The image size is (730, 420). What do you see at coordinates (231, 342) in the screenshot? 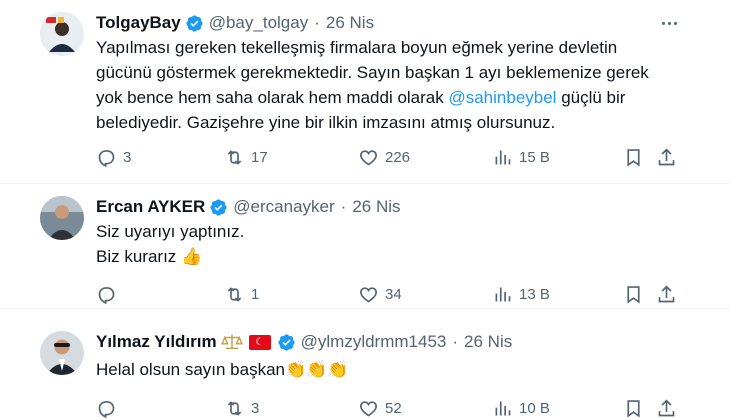
I see `scales-of-justice-icon` at bounding box center [231, 342].